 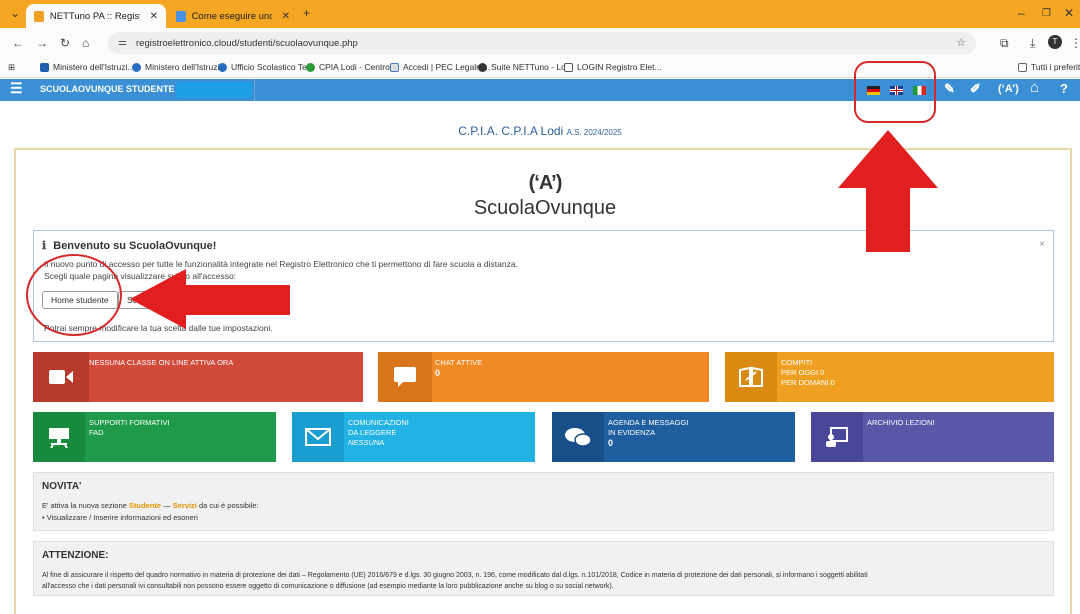 I want to click on forward-icon: →, so click(x=42, y=43).